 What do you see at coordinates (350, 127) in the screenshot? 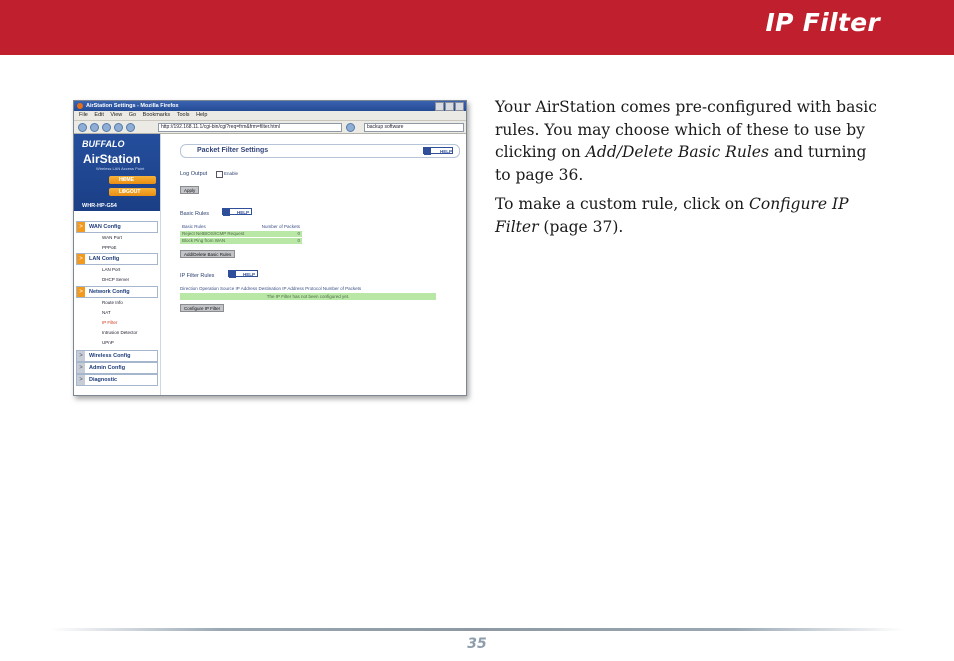
I see `go-icon` at bounding box center [350, 127].